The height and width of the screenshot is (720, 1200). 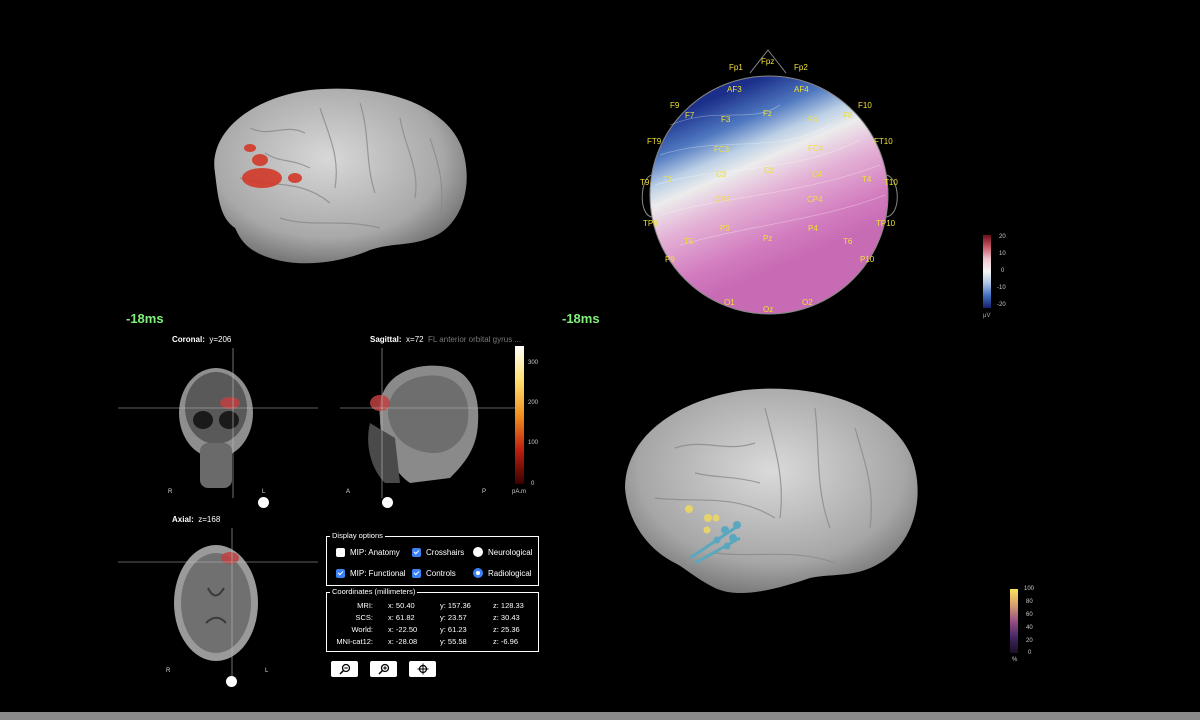 What do you see at coordinates (690, 115) in the screenshot?
I see `electrode-f7: F7` at bounding box center [690, 115].